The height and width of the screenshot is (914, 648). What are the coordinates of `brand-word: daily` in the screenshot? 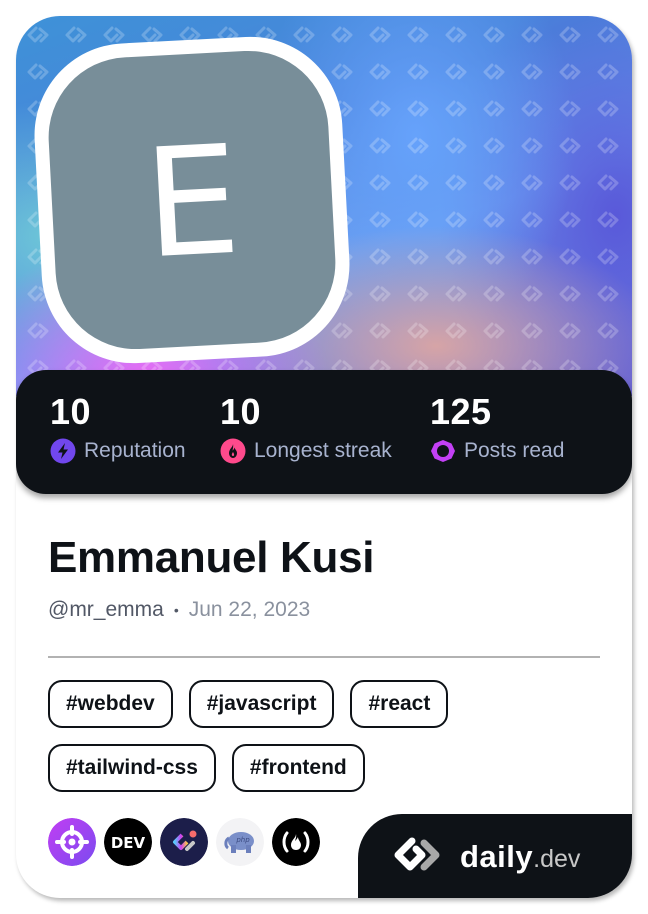 It's located at (497, 856).